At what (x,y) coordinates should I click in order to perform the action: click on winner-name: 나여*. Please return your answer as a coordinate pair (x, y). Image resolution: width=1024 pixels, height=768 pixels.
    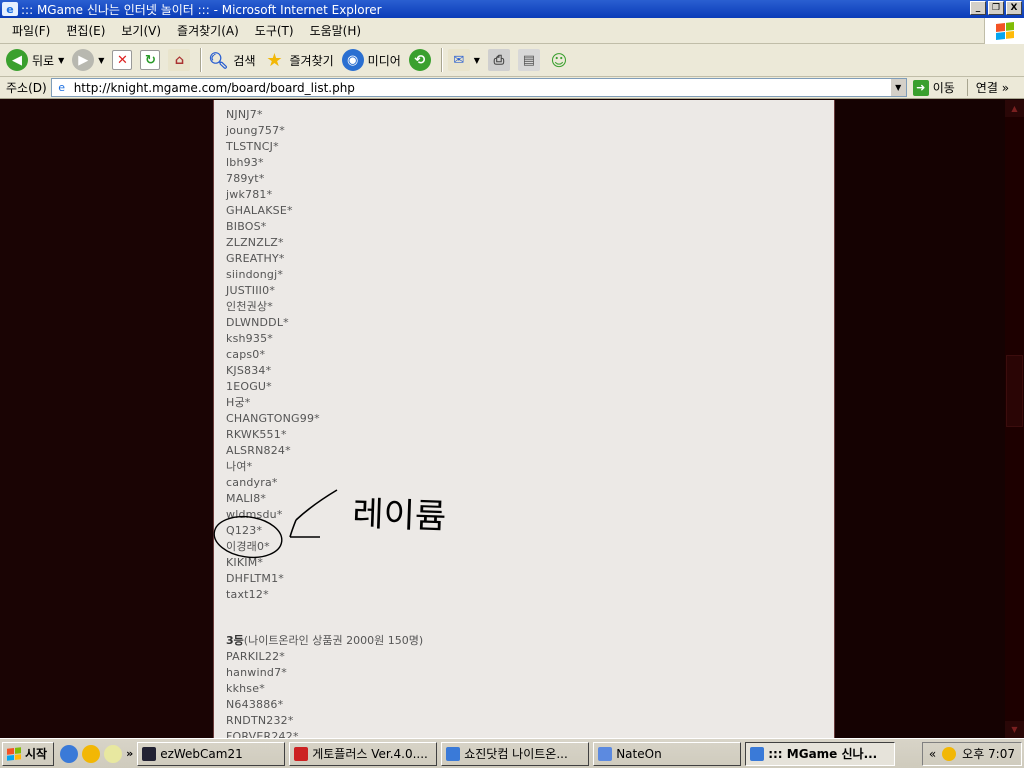
    Looking at the image, I should click on (239, 466).